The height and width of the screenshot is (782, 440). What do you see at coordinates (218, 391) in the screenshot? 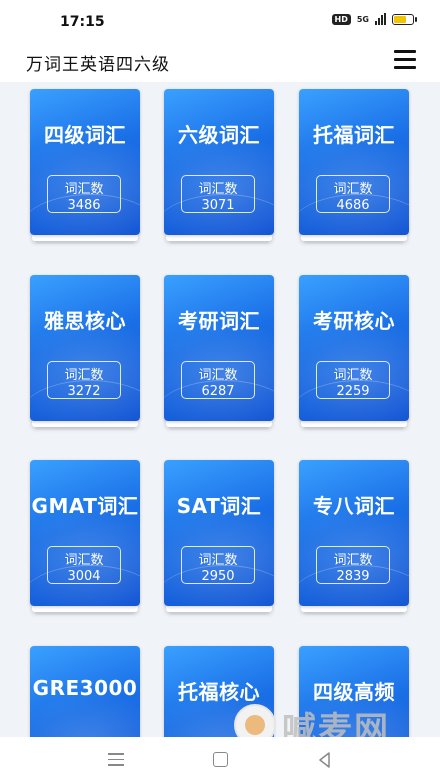
I see `word-count-value: 6287` at bounding box center [218, 391].